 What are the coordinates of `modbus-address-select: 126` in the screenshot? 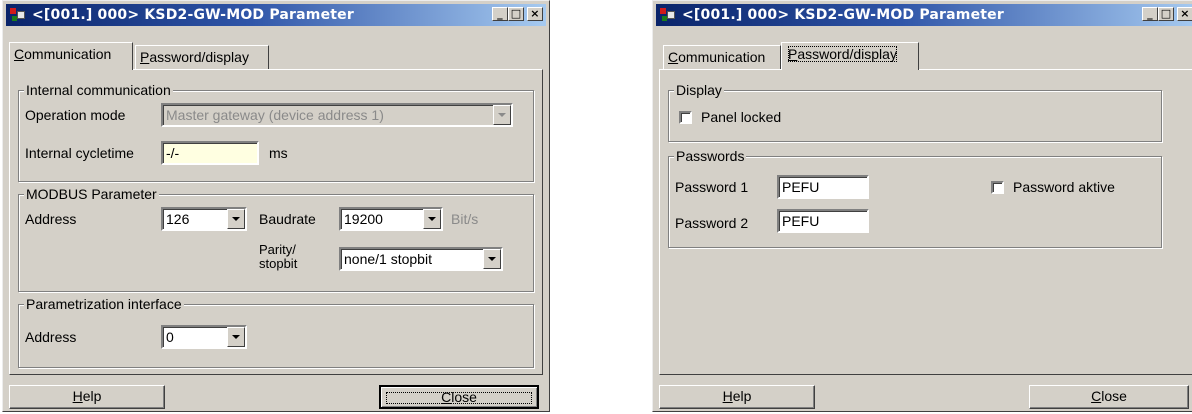 It's located at (204, 219).